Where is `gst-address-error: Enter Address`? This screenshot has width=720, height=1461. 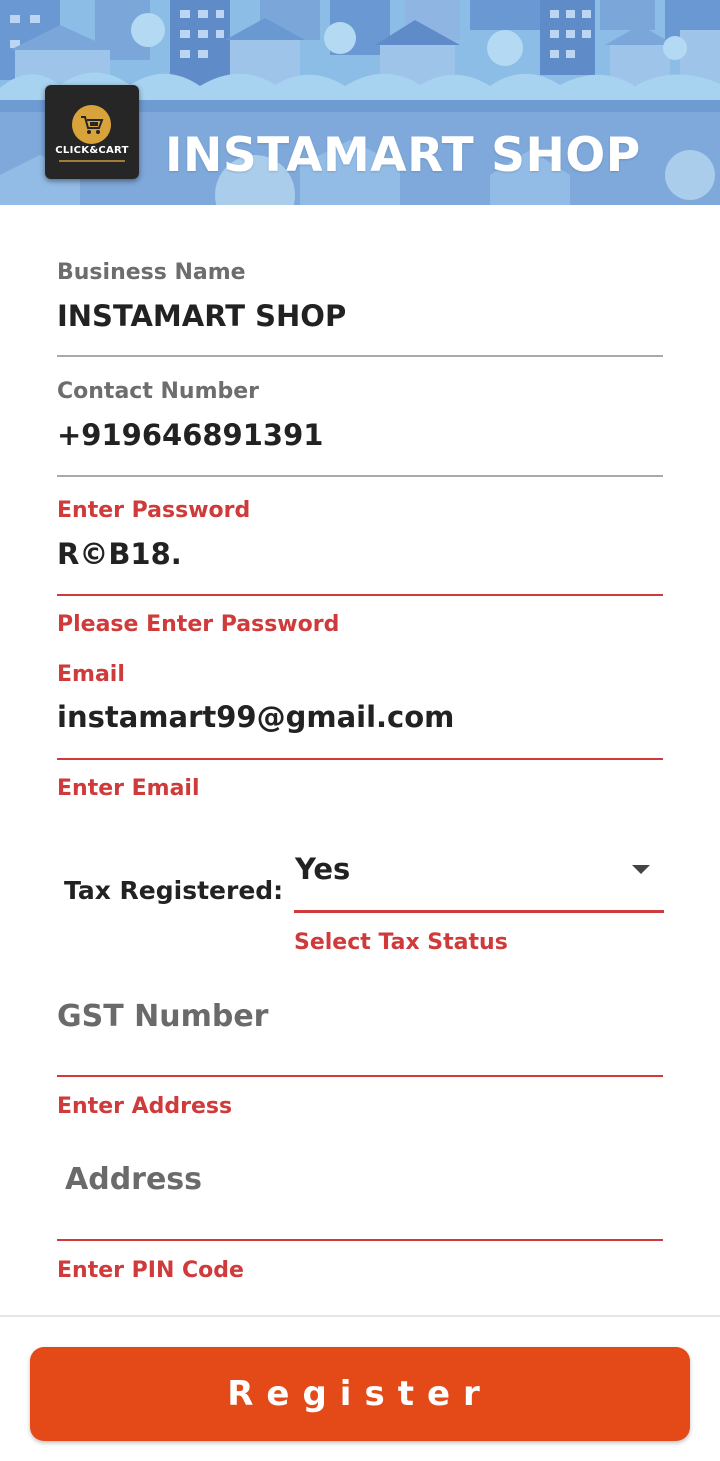
gst-address-error: Enter Address is located at coordinates (145, 1106).